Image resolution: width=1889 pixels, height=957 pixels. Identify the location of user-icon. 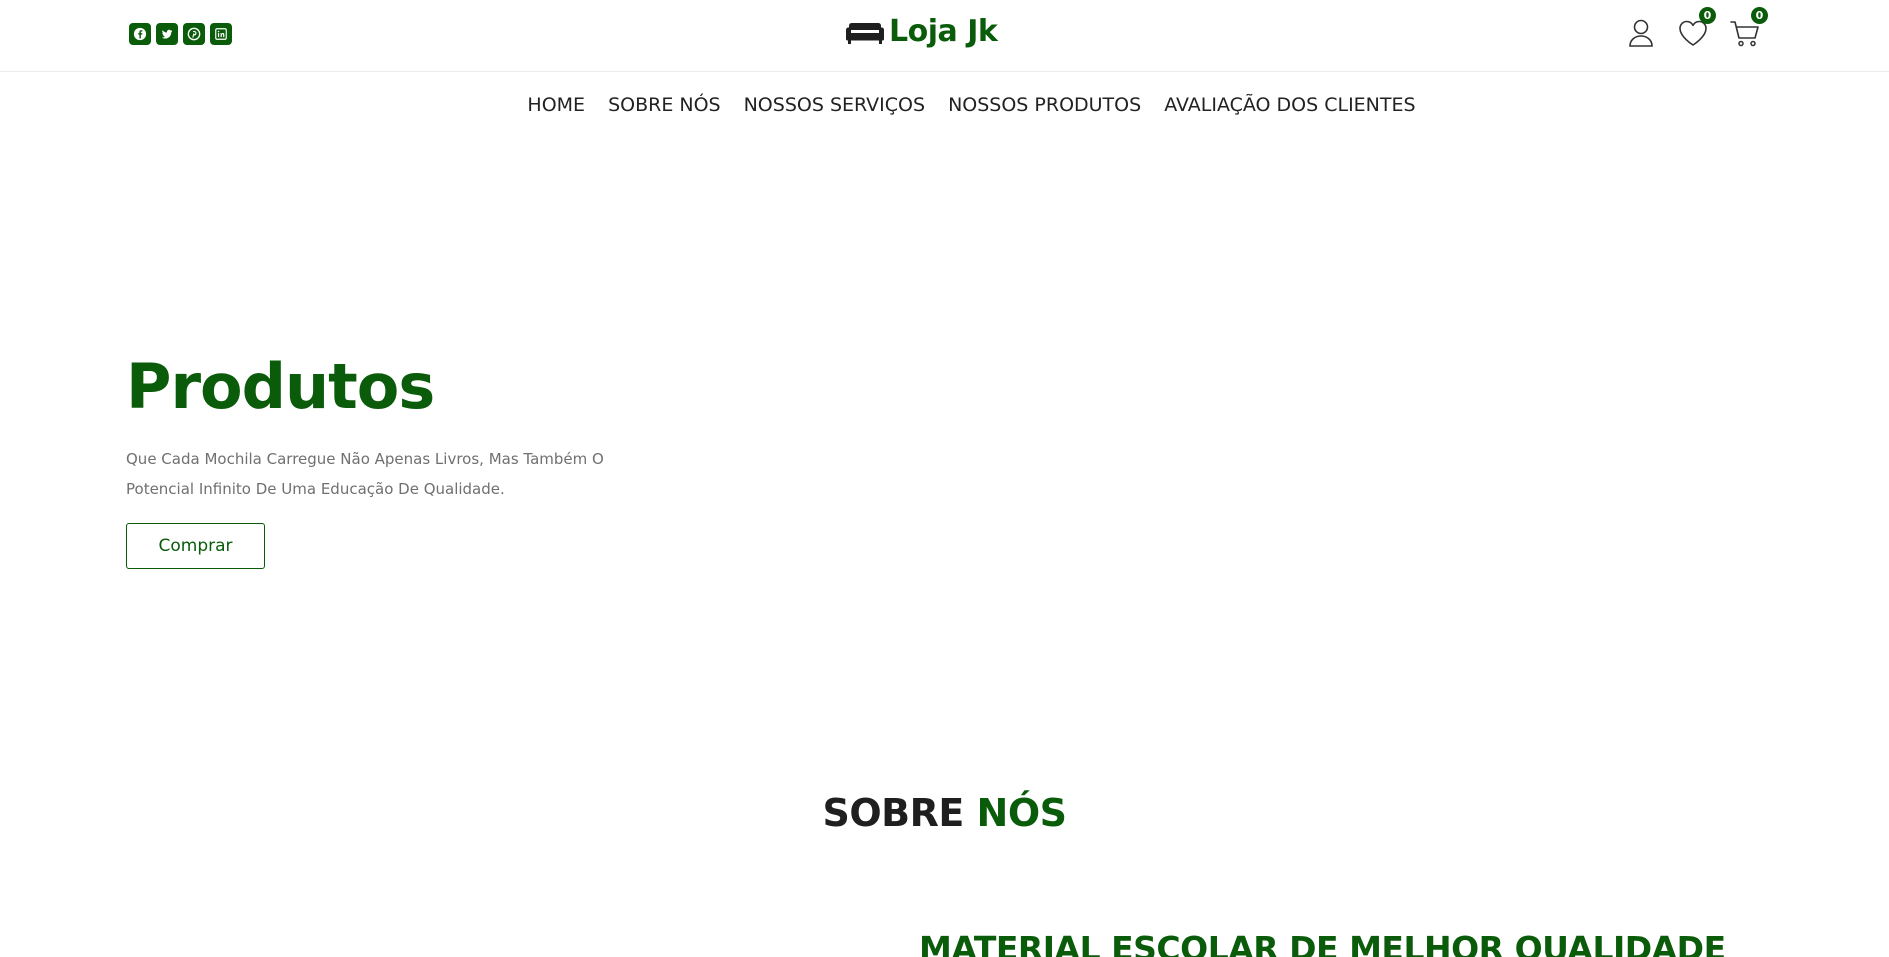
(1641, 33).